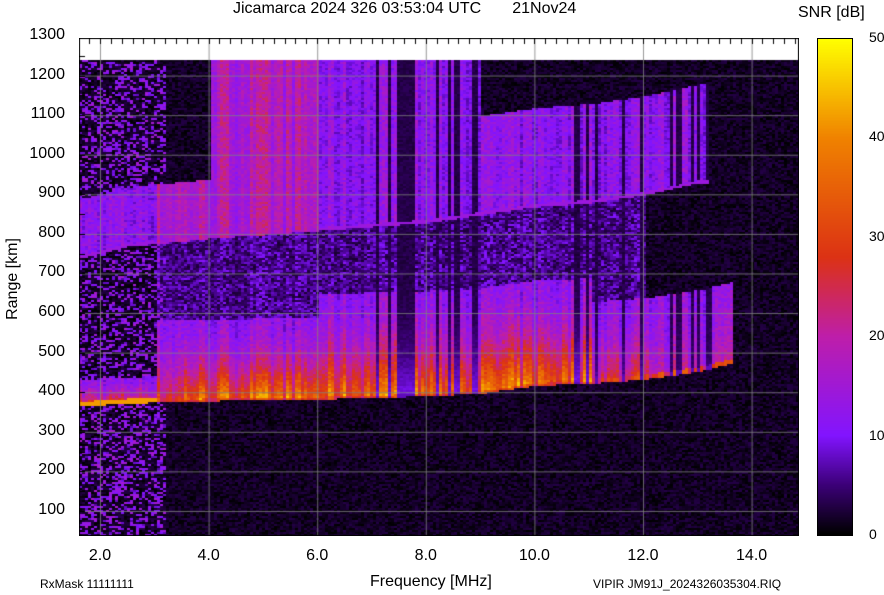  Describe the element at coordinates (835, 287) in the screenshot. I see `colorbar` at that location.